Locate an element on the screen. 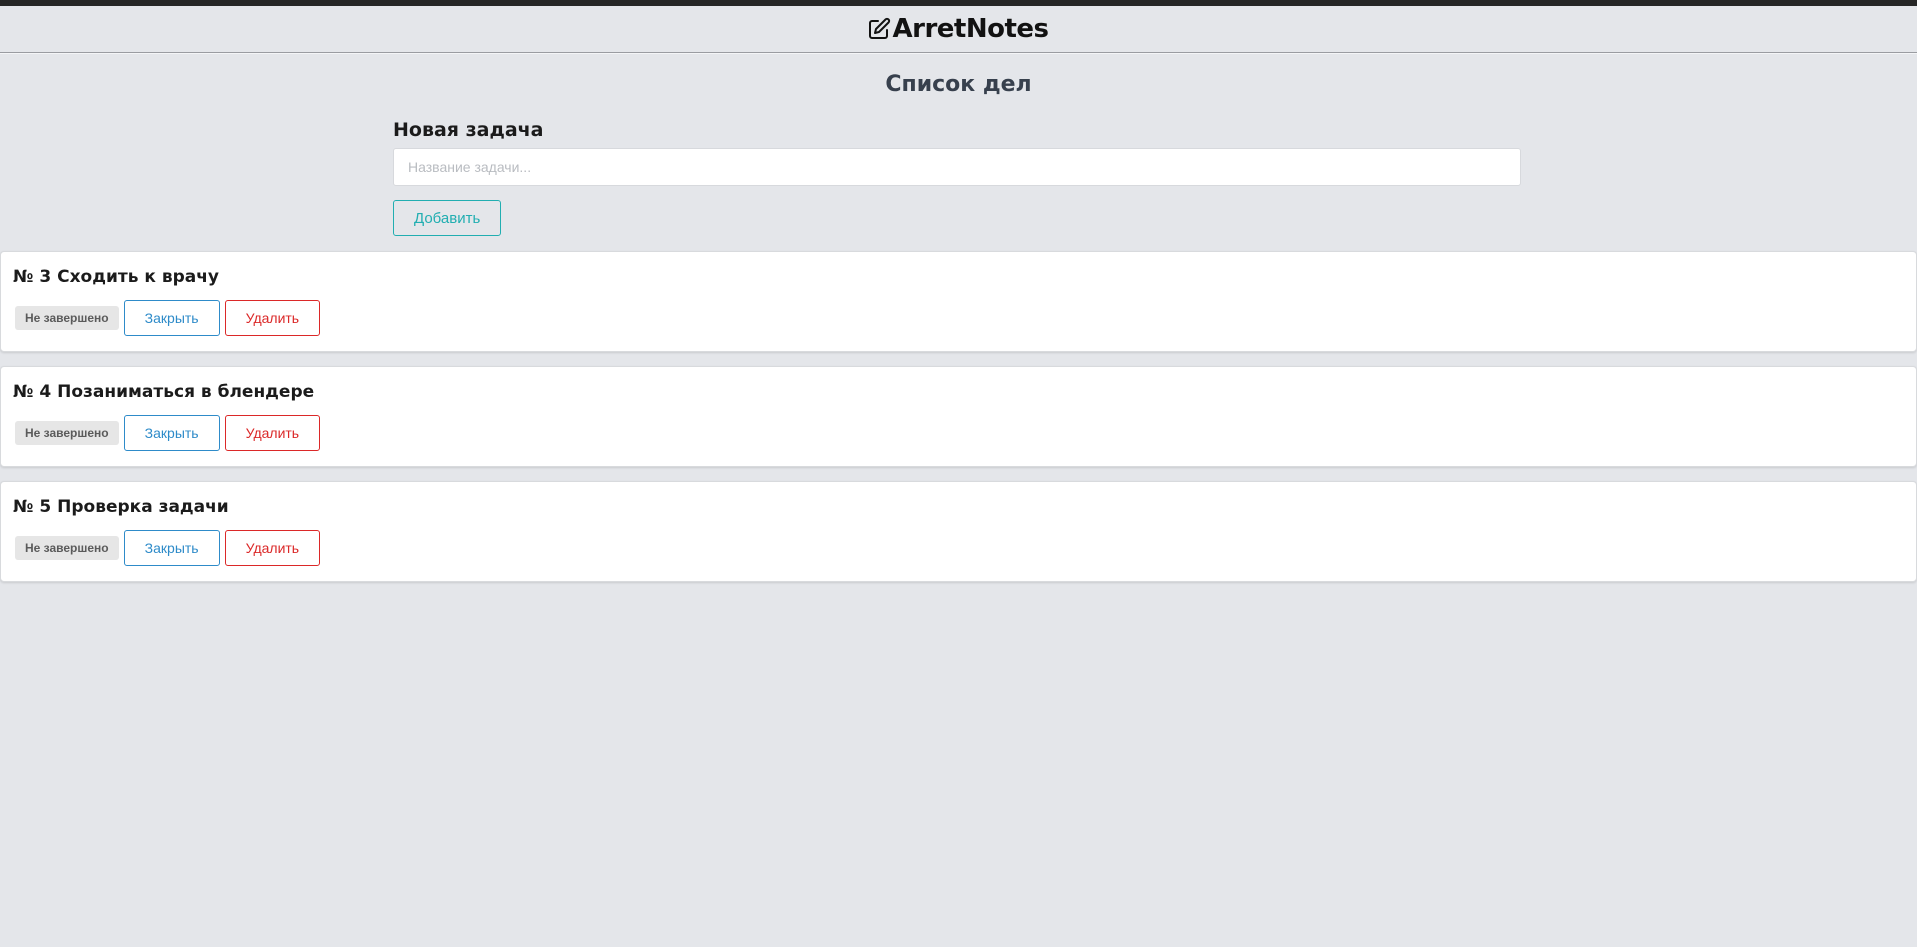 The image size is (1917, 947). task-title: № 3 Сходить к врачу is located at coordinates (116, 277).